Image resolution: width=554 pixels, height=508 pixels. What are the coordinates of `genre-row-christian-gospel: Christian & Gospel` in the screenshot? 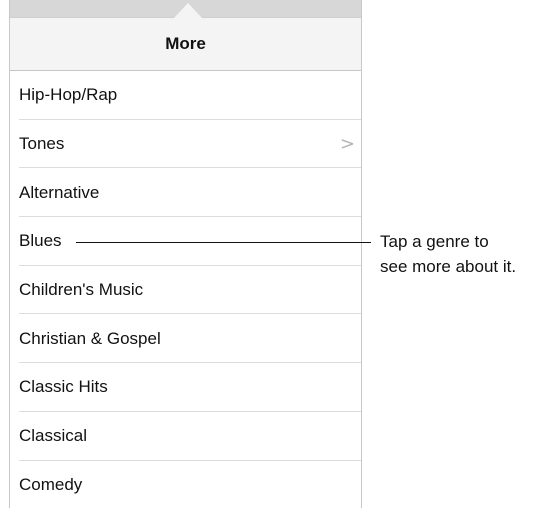 It's located at (185, 338).